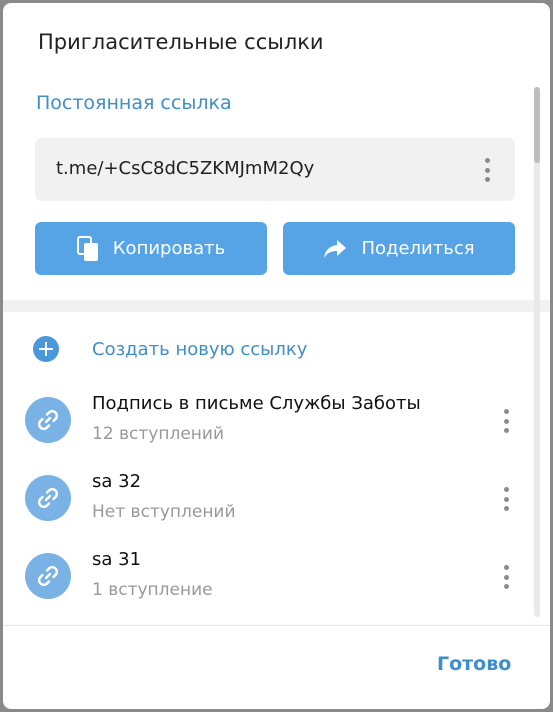  I want to click on link-subtitle: Нет вступлений, so click(164, 512).